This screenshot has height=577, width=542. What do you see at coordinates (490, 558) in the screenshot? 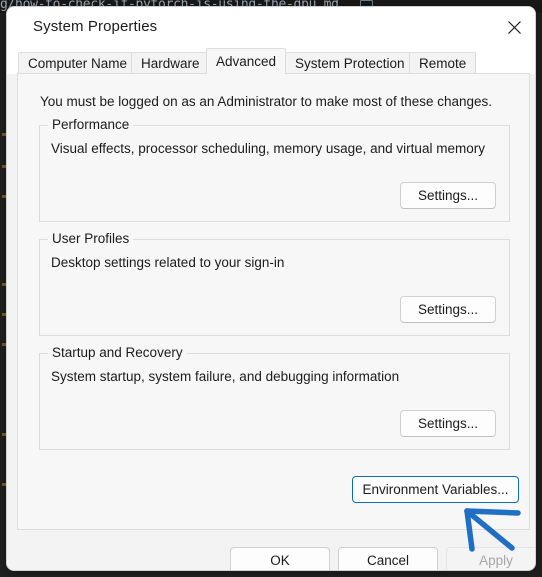
I see `apply-button: Apply` at bounding box center [490, 558].